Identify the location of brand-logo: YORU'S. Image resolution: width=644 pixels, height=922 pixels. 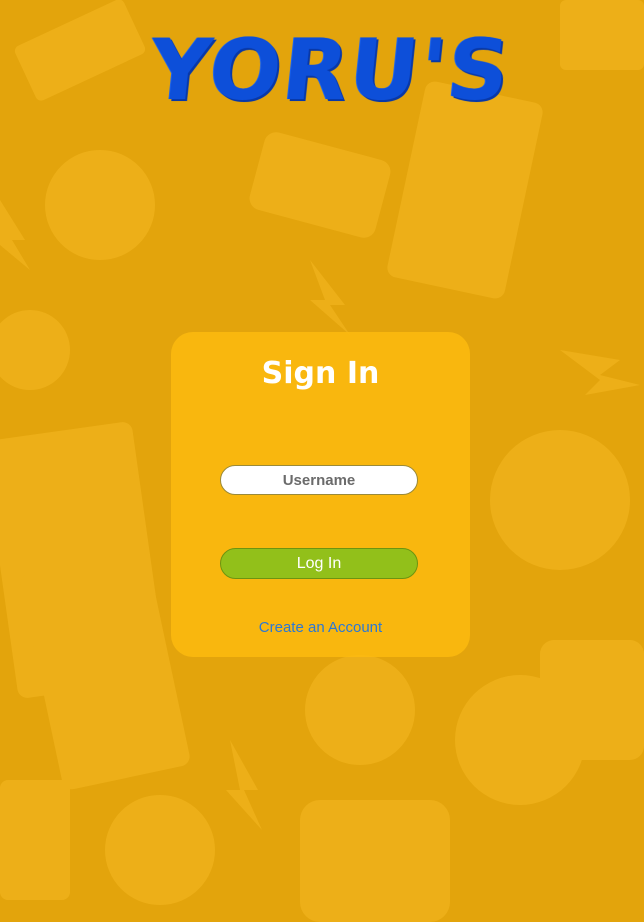
(330, 70).